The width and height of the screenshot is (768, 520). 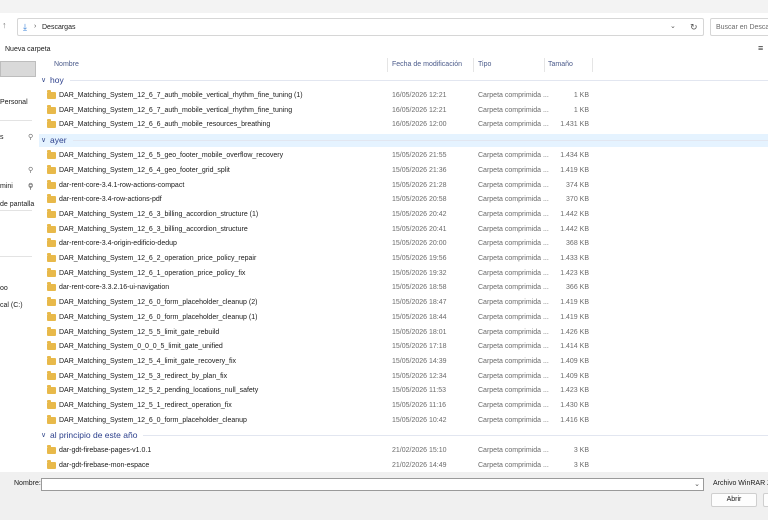 I want to click on file-date: 15/05/2026 21:28, so click(x=419, y=185).